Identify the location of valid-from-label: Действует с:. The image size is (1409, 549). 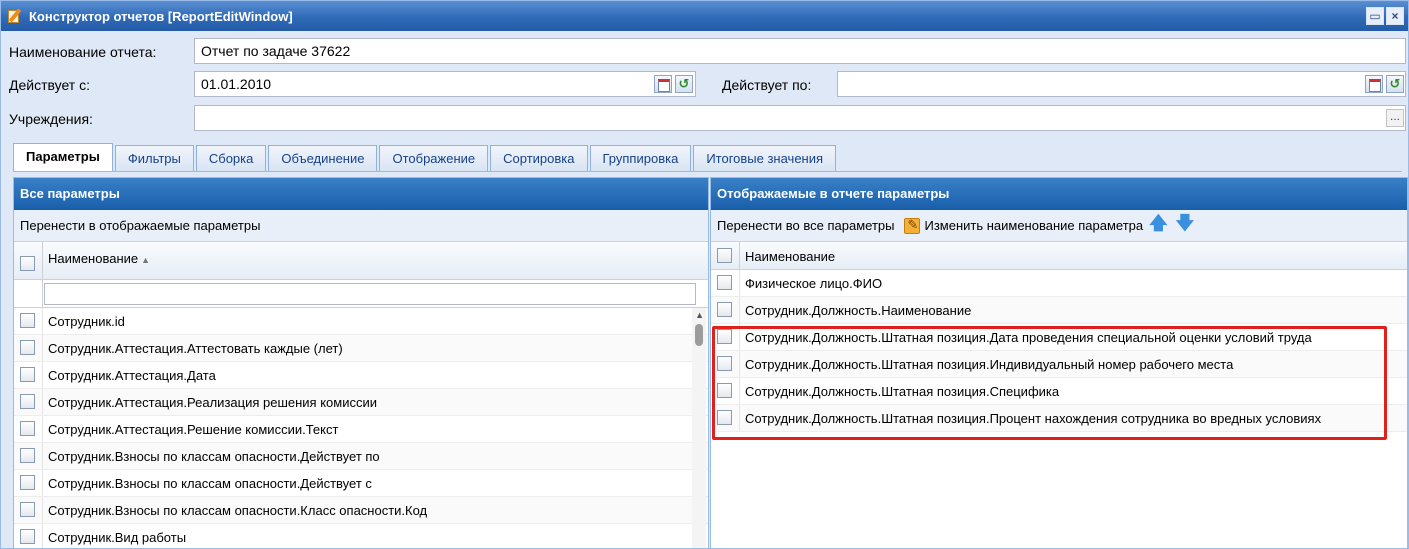
(49, 85).